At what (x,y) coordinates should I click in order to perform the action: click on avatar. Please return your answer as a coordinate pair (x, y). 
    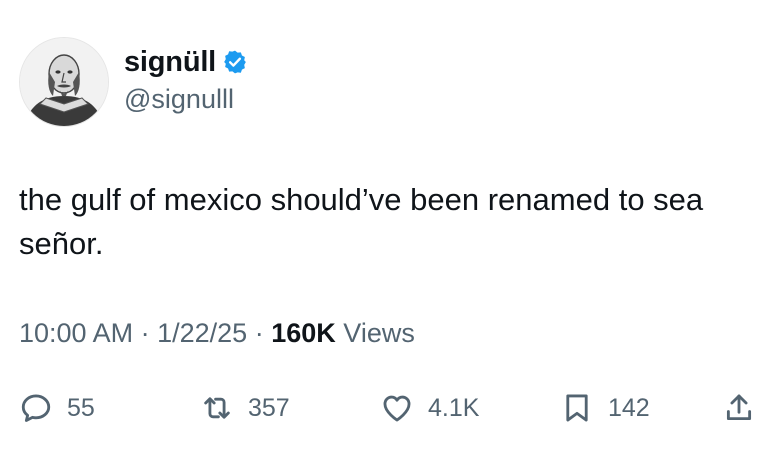
    Looking at the image, I should click on (64, 82).